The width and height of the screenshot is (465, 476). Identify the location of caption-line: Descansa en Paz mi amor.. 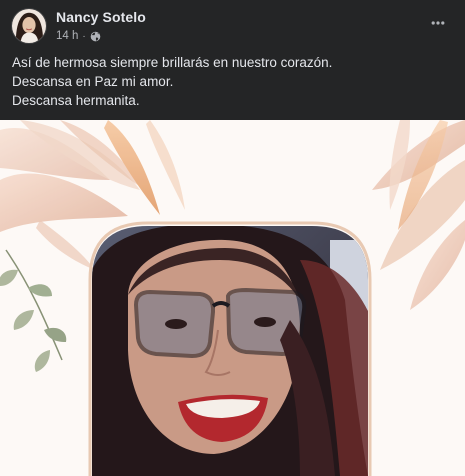
(93, 81).